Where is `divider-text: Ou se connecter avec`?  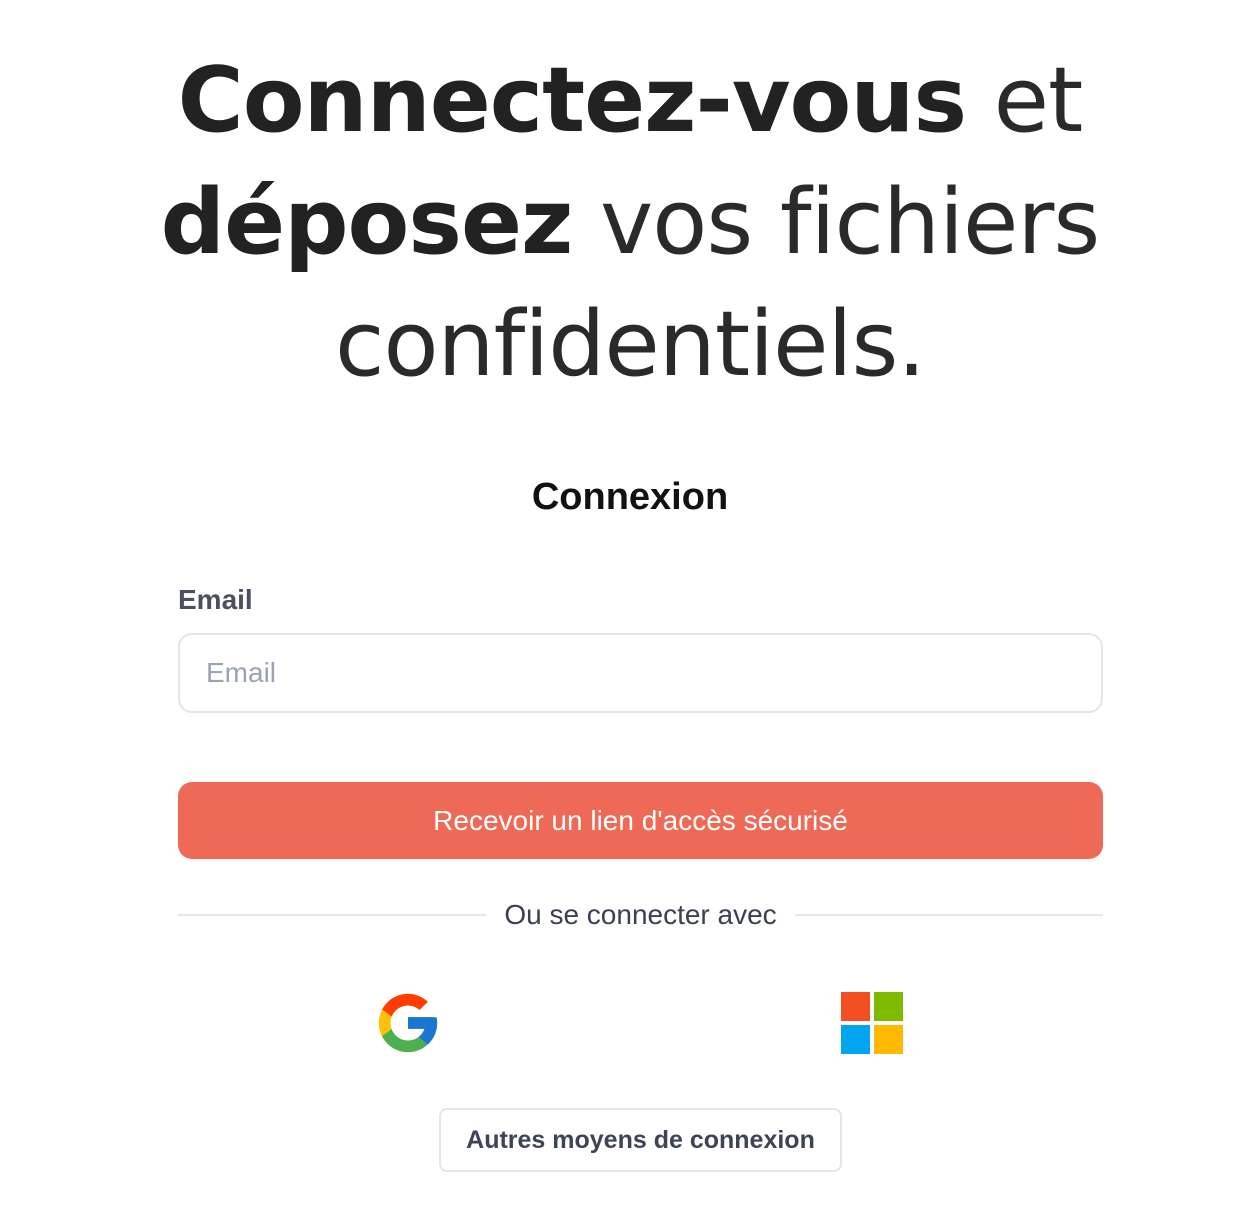
divider-text: Ou se connecter avec is located at coordinates (640, 914).